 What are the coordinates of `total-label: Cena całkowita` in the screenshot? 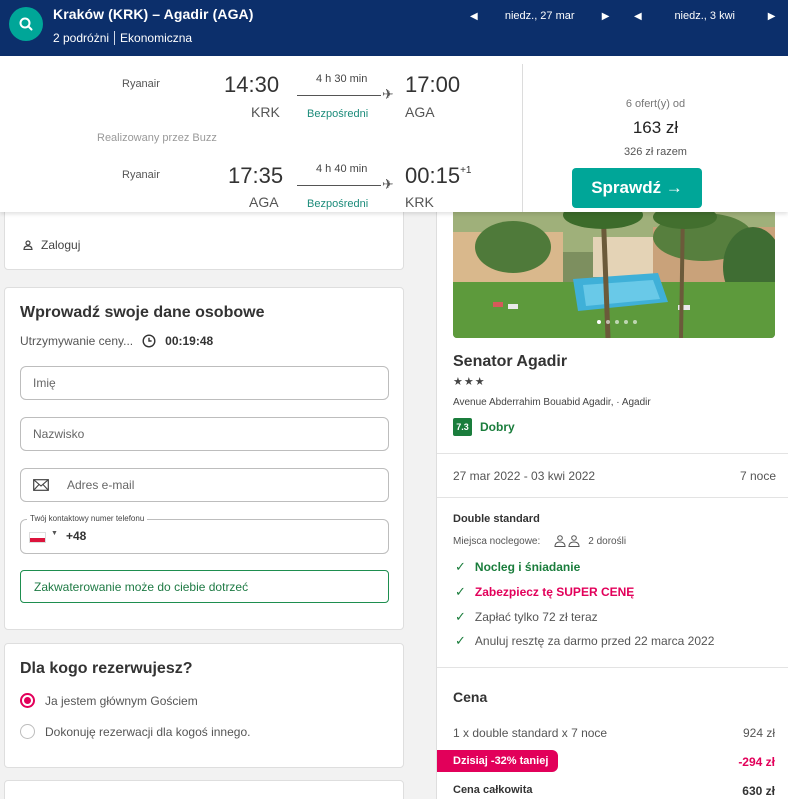 It's located at (493, 790).